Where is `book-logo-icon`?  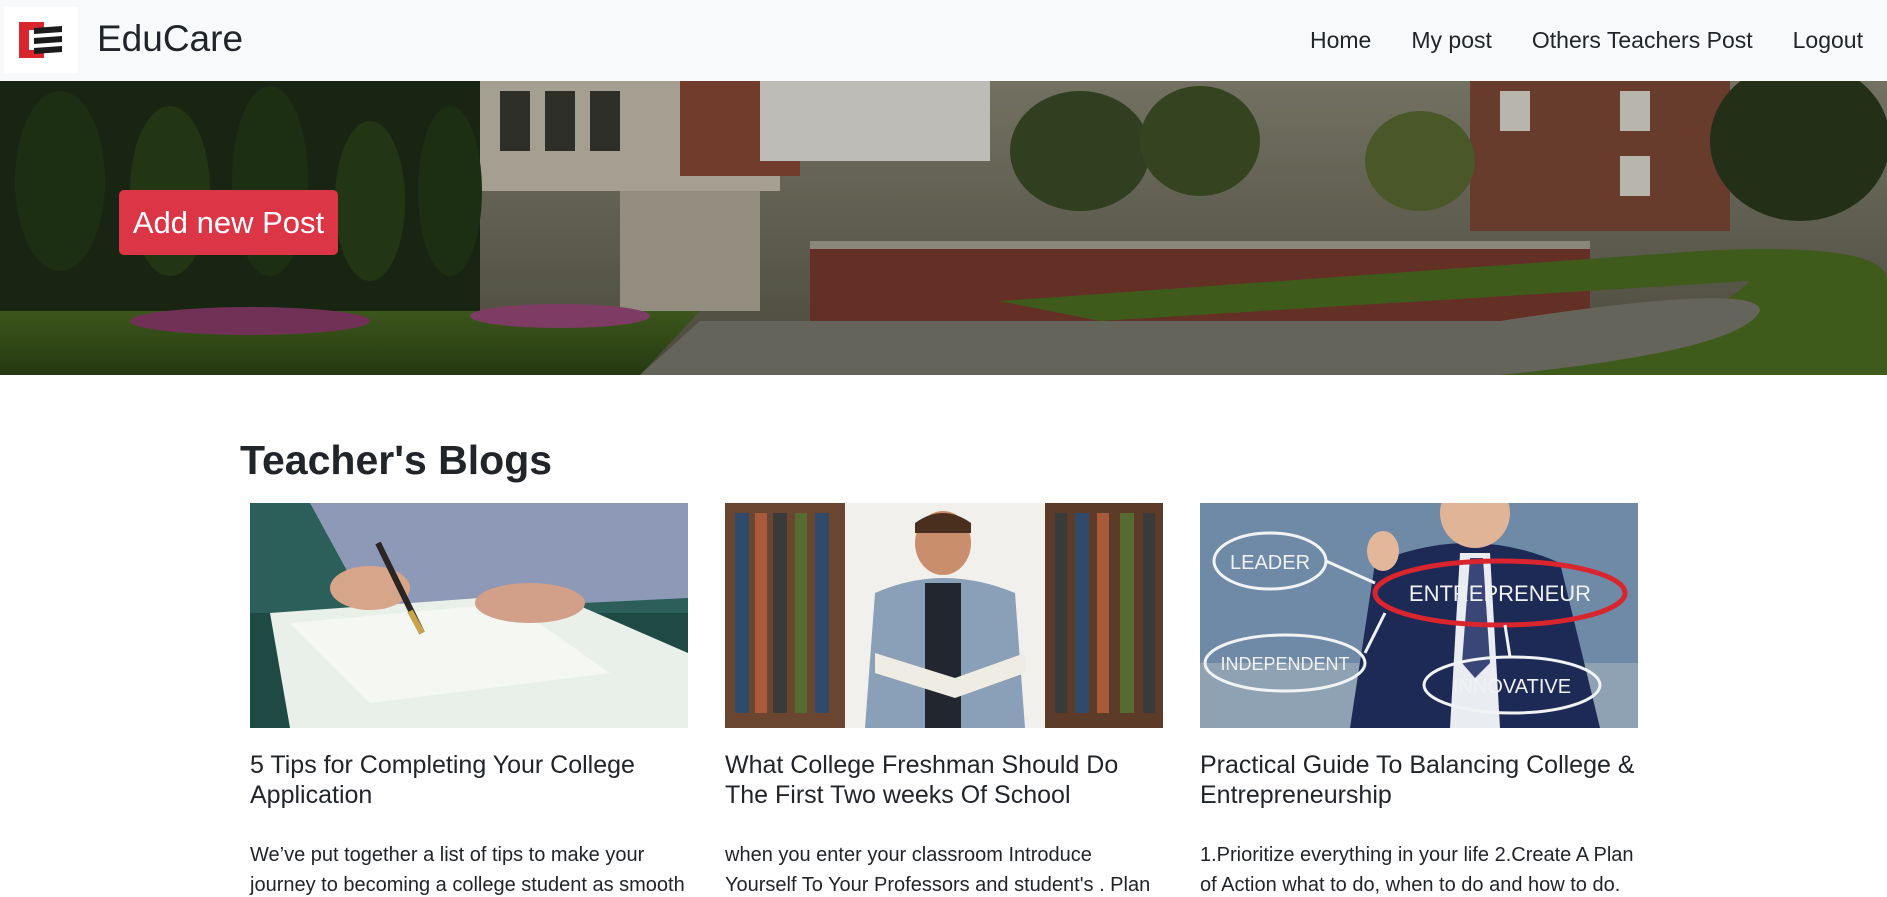
book-logo-icon is located at coordinates (40, 40).